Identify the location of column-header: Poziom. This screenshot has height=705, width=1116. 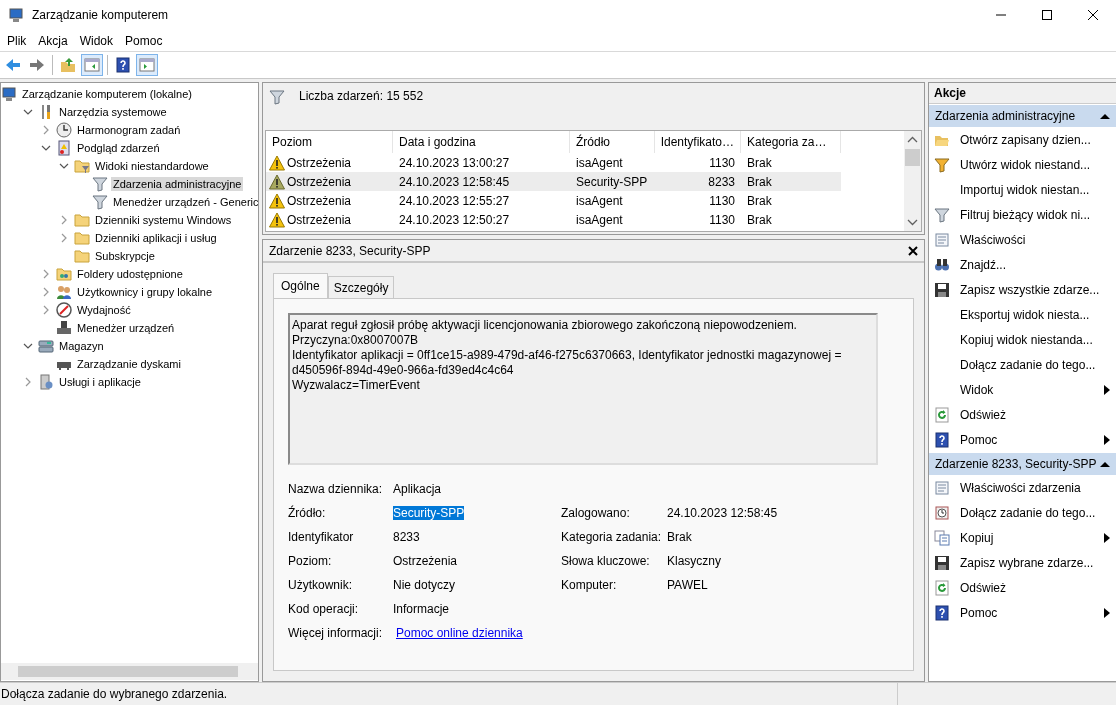
(329, 142).